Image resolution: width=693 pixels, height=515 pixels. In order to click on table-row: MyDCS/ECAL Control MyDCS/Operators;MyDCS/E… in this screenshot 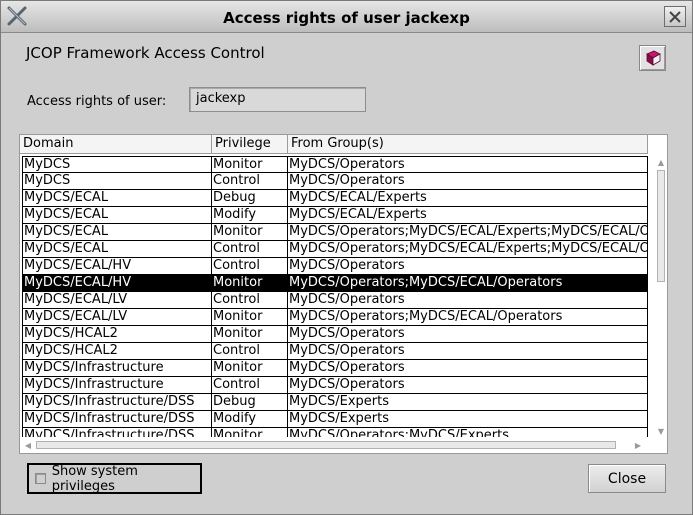, I will do `click(335, 249)`.